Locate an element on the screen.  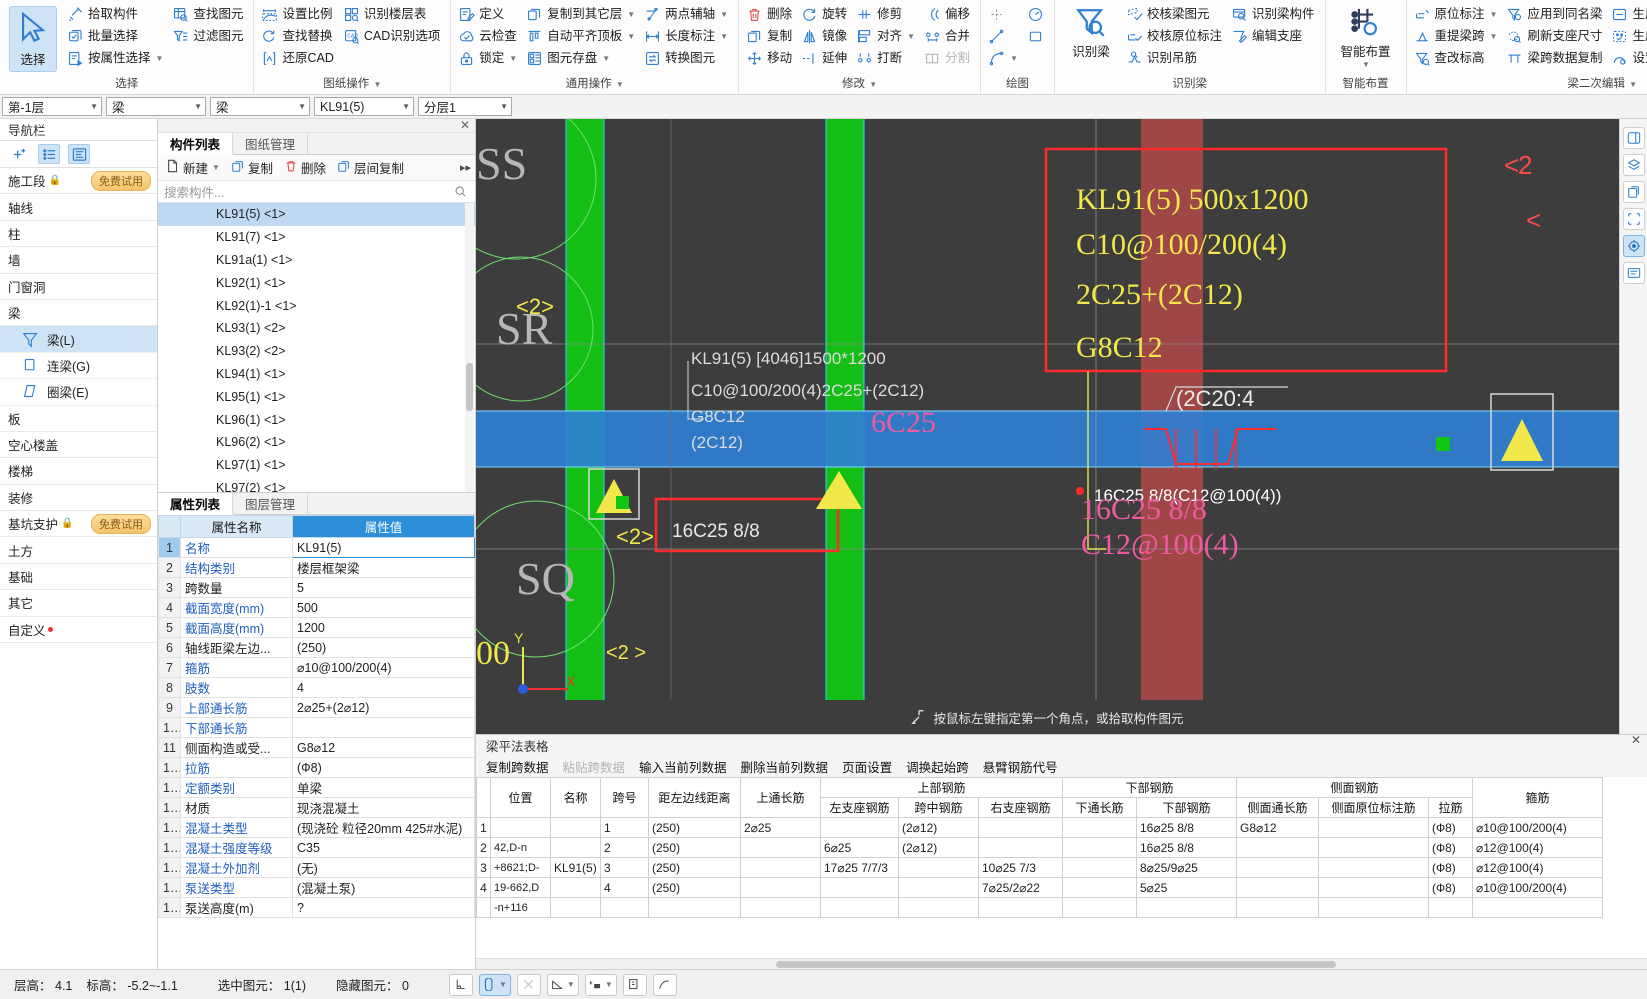
grid-cell-position: +8621;D- is located at coordinates (520, 867).